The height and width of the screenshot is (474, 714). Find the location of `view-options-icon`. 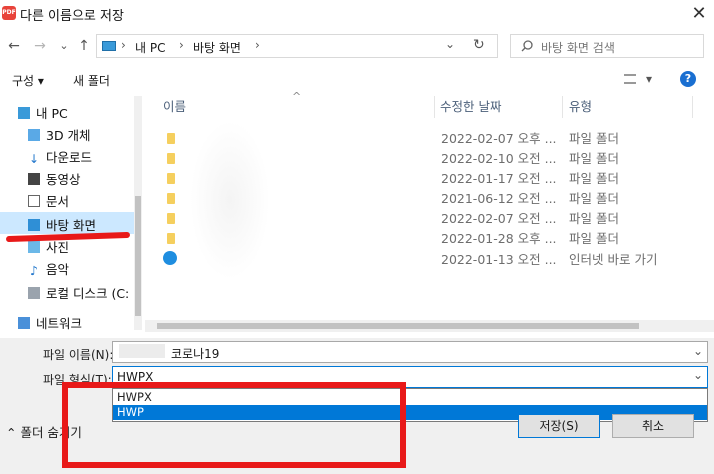

view-options-icon is located at coordinates (630, 79).